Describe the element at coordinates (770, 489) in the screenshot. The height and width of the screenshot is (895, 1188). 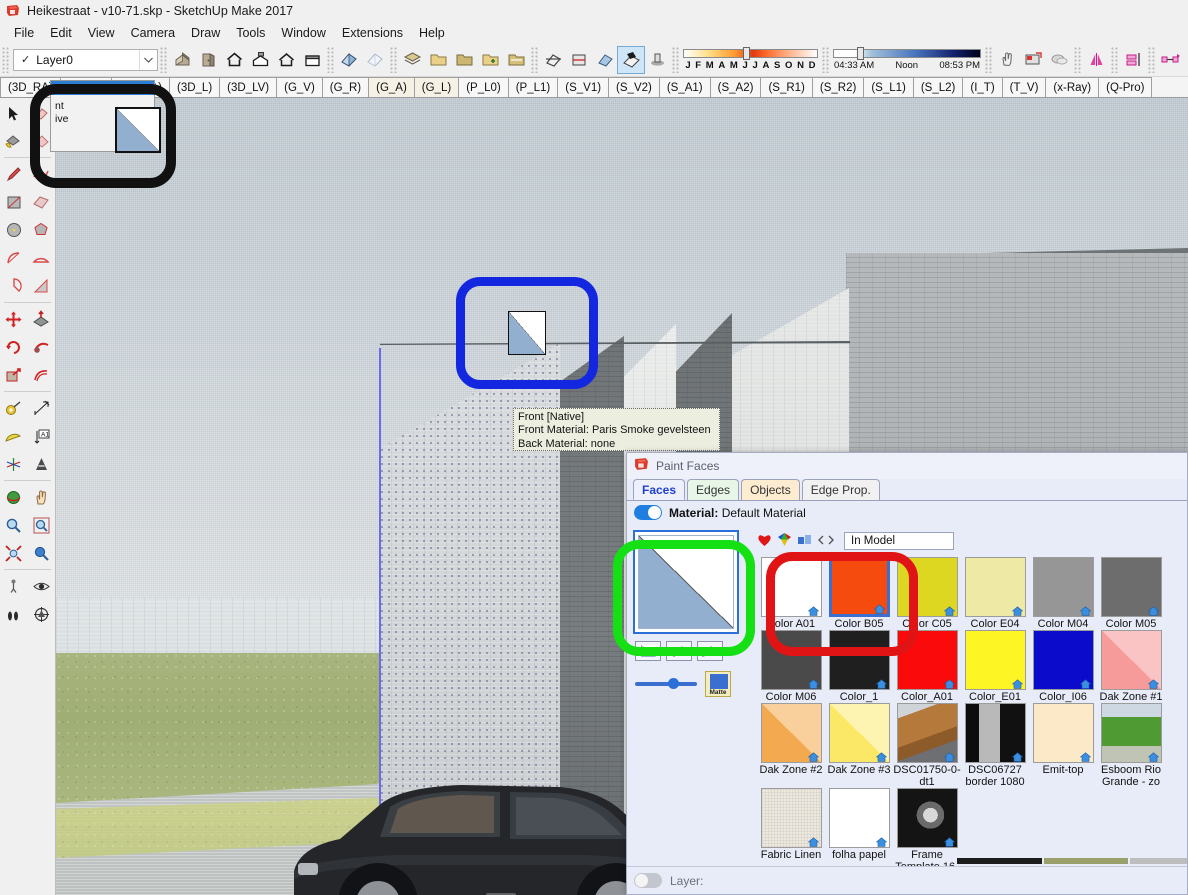
I see `tab-objects: Objects` at that location.